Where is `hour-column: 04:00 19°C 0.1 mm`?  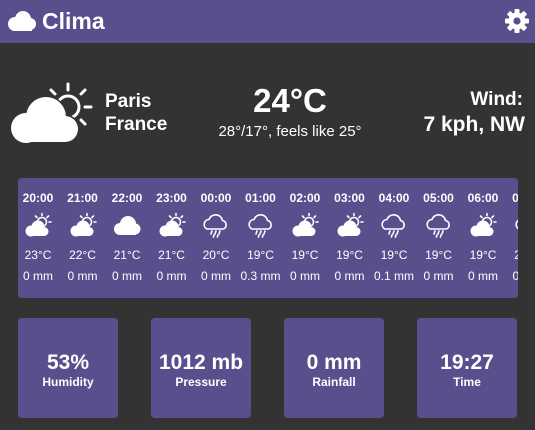
hour-column: 04:00 19°C 0.1 mm is located at coordinates (394, 233).